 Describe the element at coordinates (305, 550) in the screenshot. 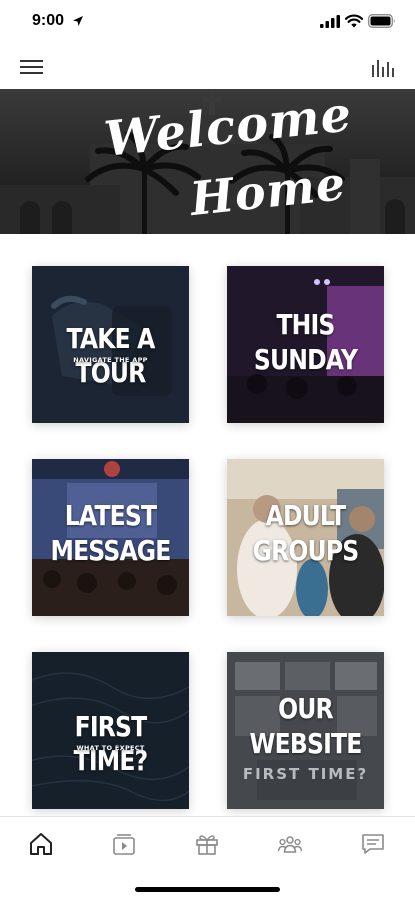

I see `tile-adult-groups-title-line2: GROUPS` at that location.